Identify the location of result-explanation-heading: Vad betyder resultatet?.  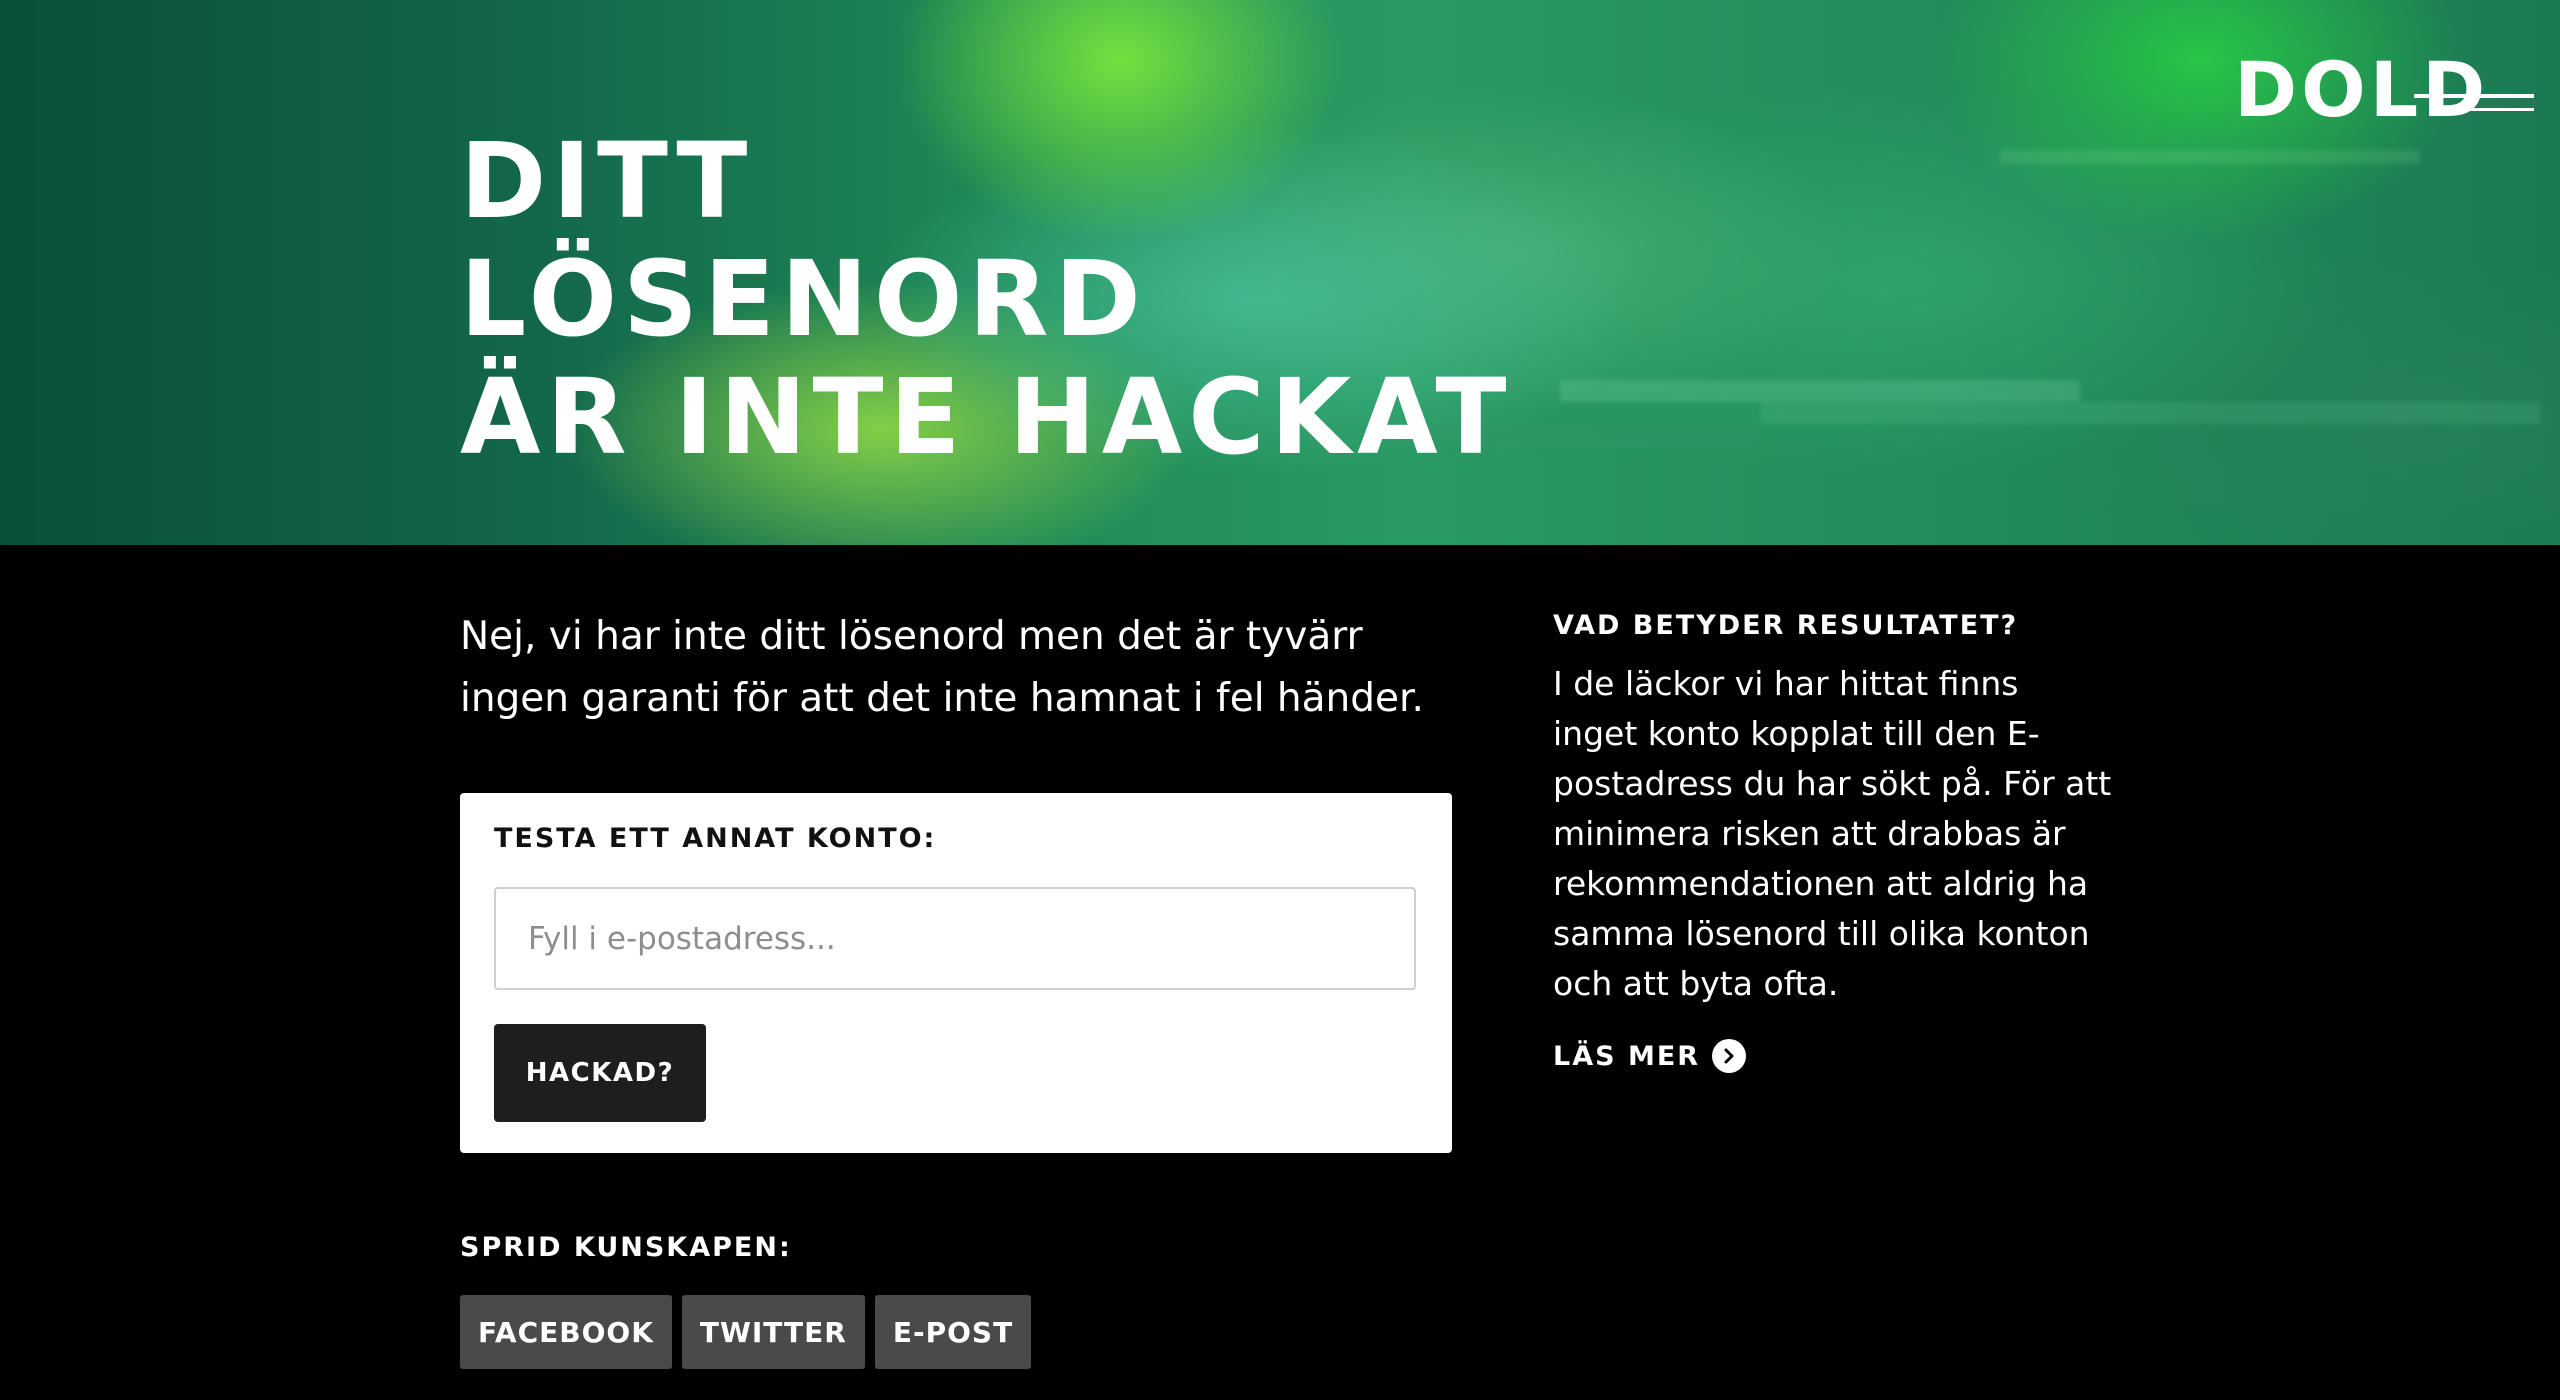
(1786, 625).